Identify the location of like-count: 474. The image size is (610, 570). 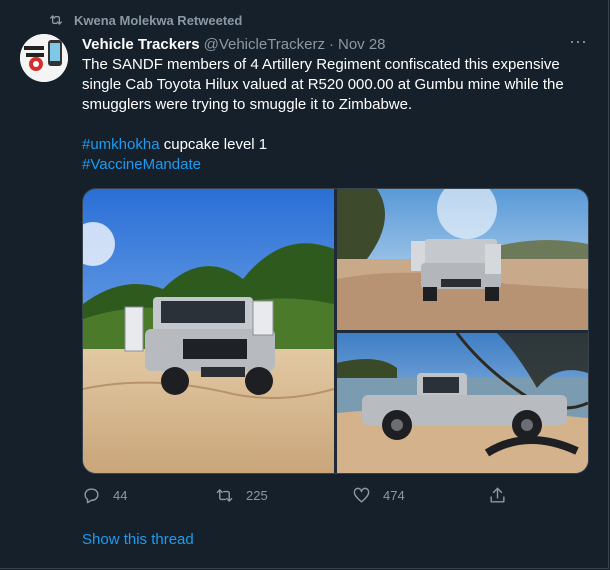
(394, 495).